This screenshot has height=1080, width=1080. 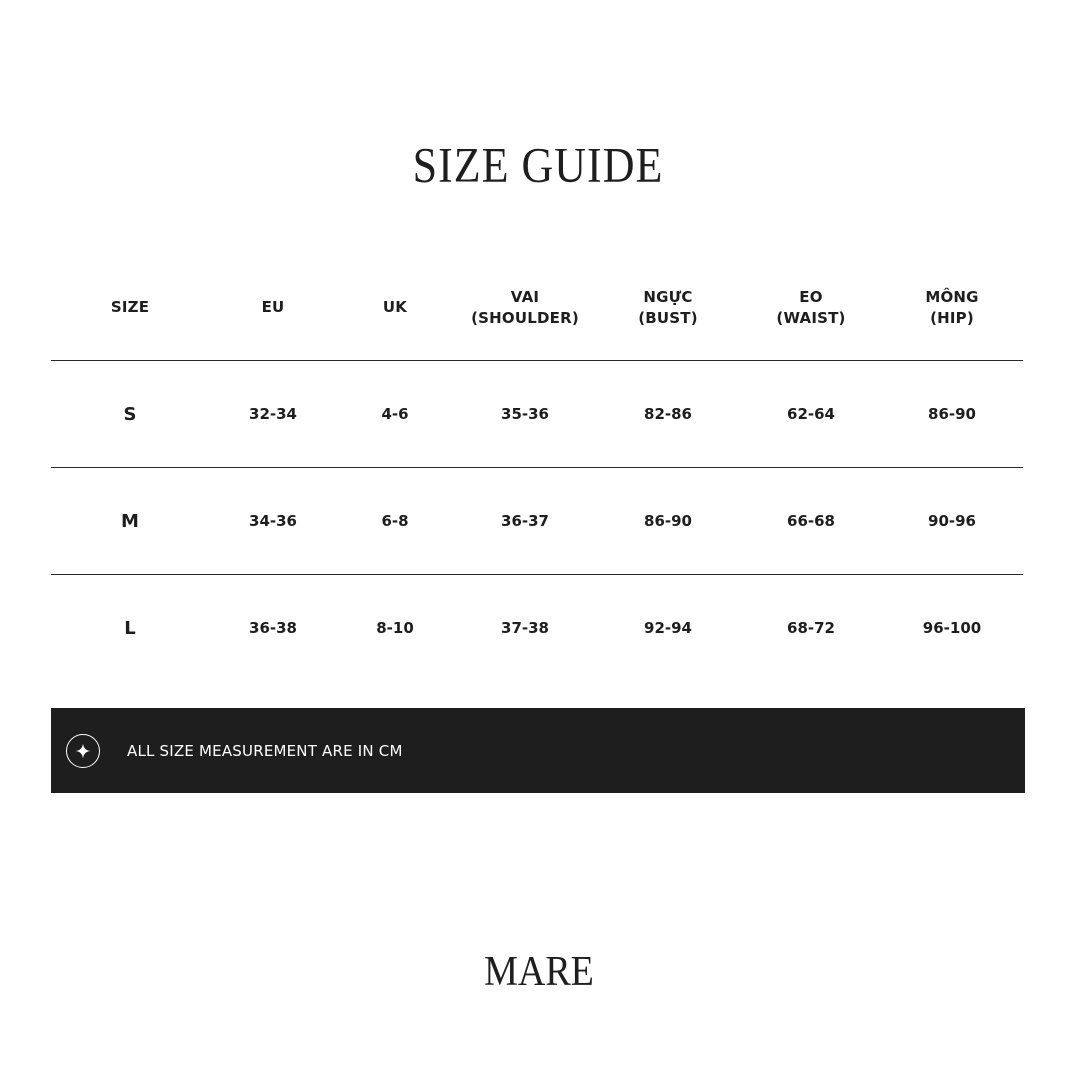 What do you see at coordinates (668, 307) in the screenshot?
I see `header-bust: NGỰC (BUST)` at bounding box center [668, 307].